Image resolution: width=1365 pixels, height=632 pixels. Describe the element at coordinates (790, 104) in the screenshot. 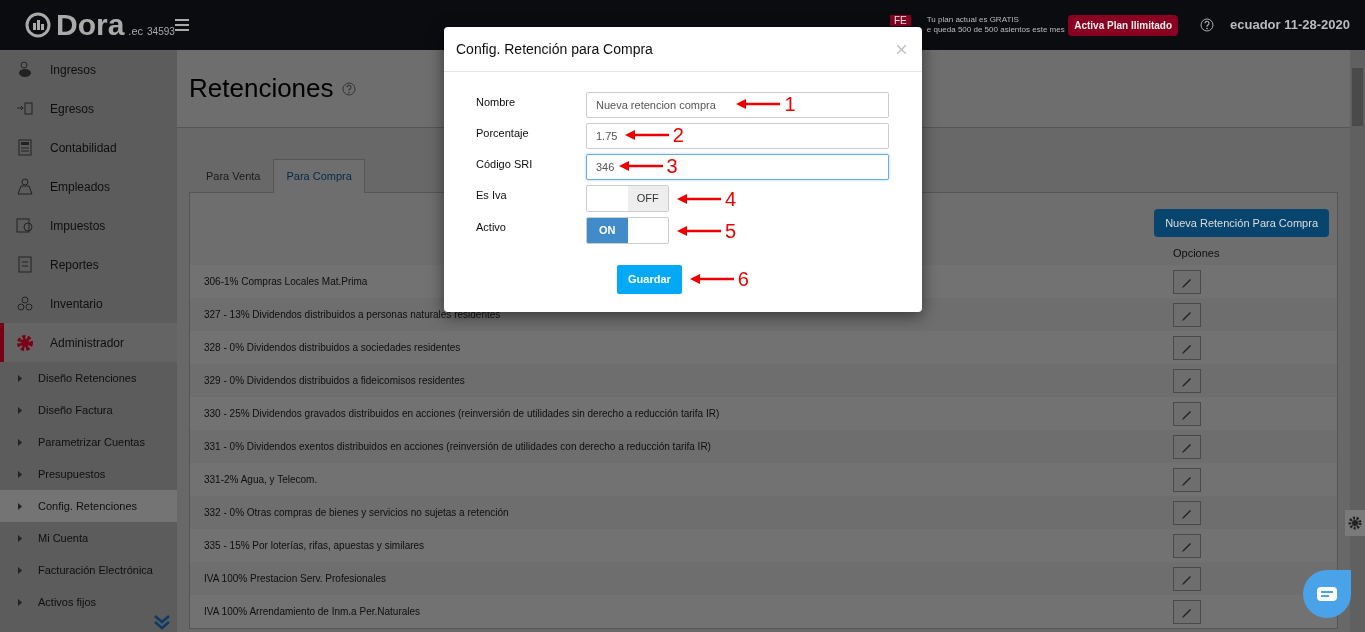

I see `annotation-number: 1` at that location.